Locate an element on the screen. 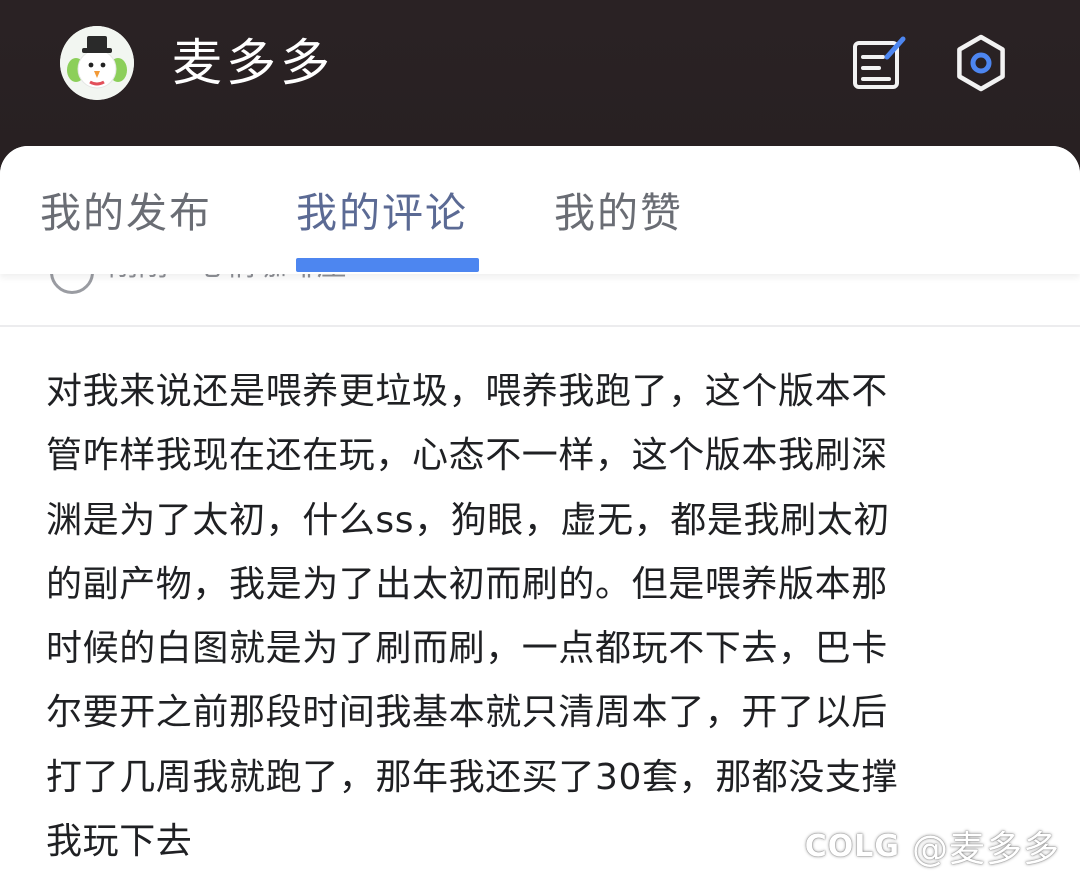  comment-line: 管咋样我现在还在玩，心态不一样，这个版本我刷深 is located at coordinates (467, 456).